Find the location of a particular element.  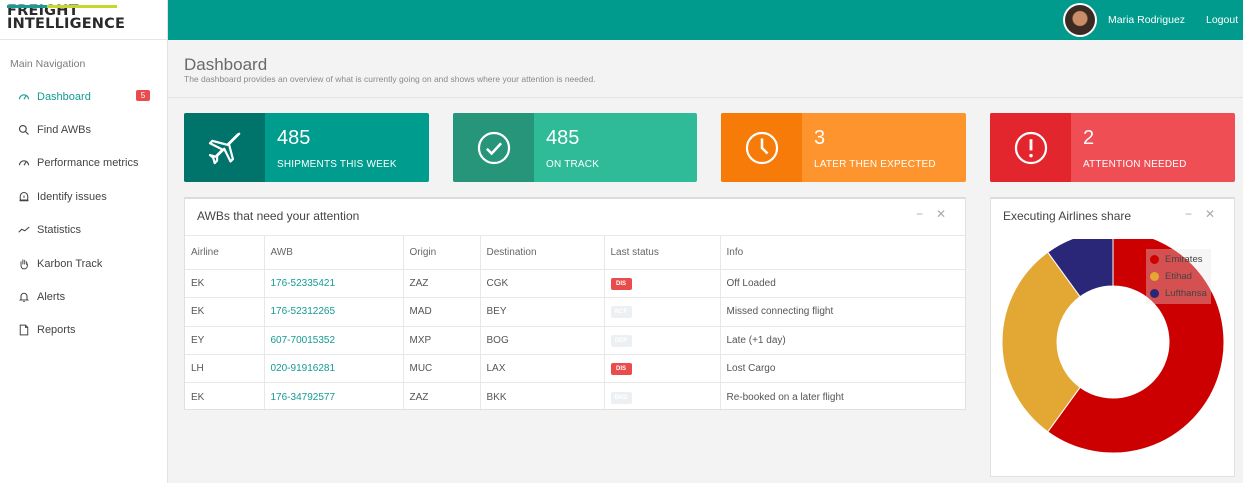

awb-link: 176-52312265 is located at coordinates (333, 312).